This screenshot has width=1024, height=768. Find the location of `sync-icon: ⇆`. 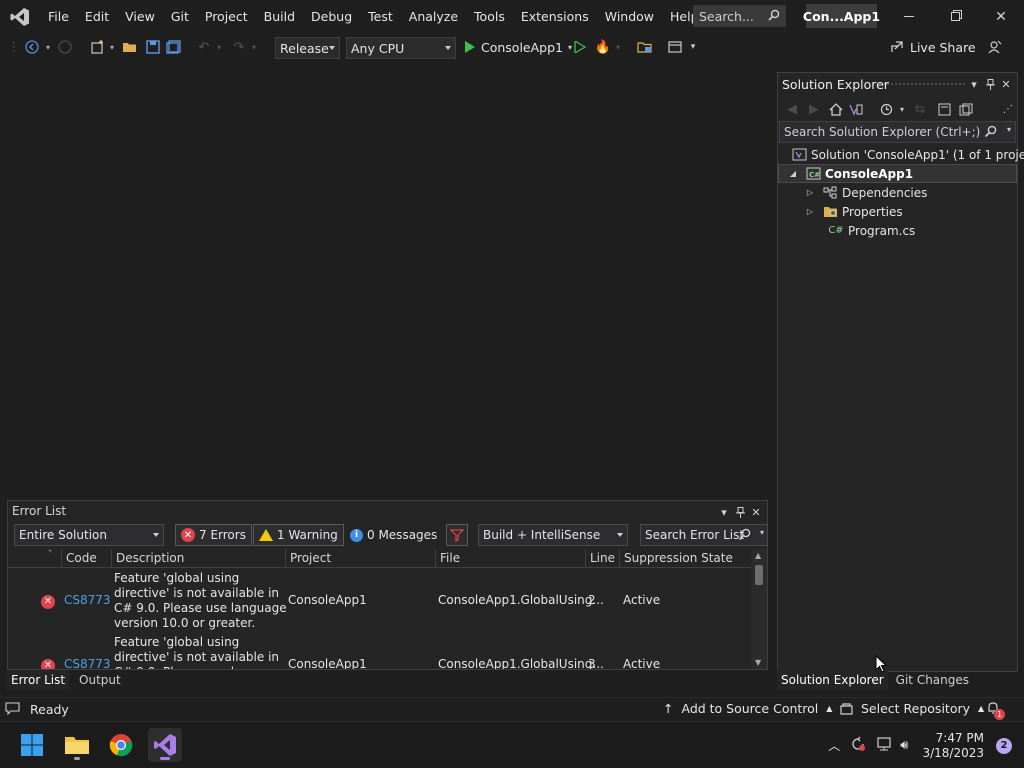

sync-icon: ⇆ is located at coordinates (920, 109).